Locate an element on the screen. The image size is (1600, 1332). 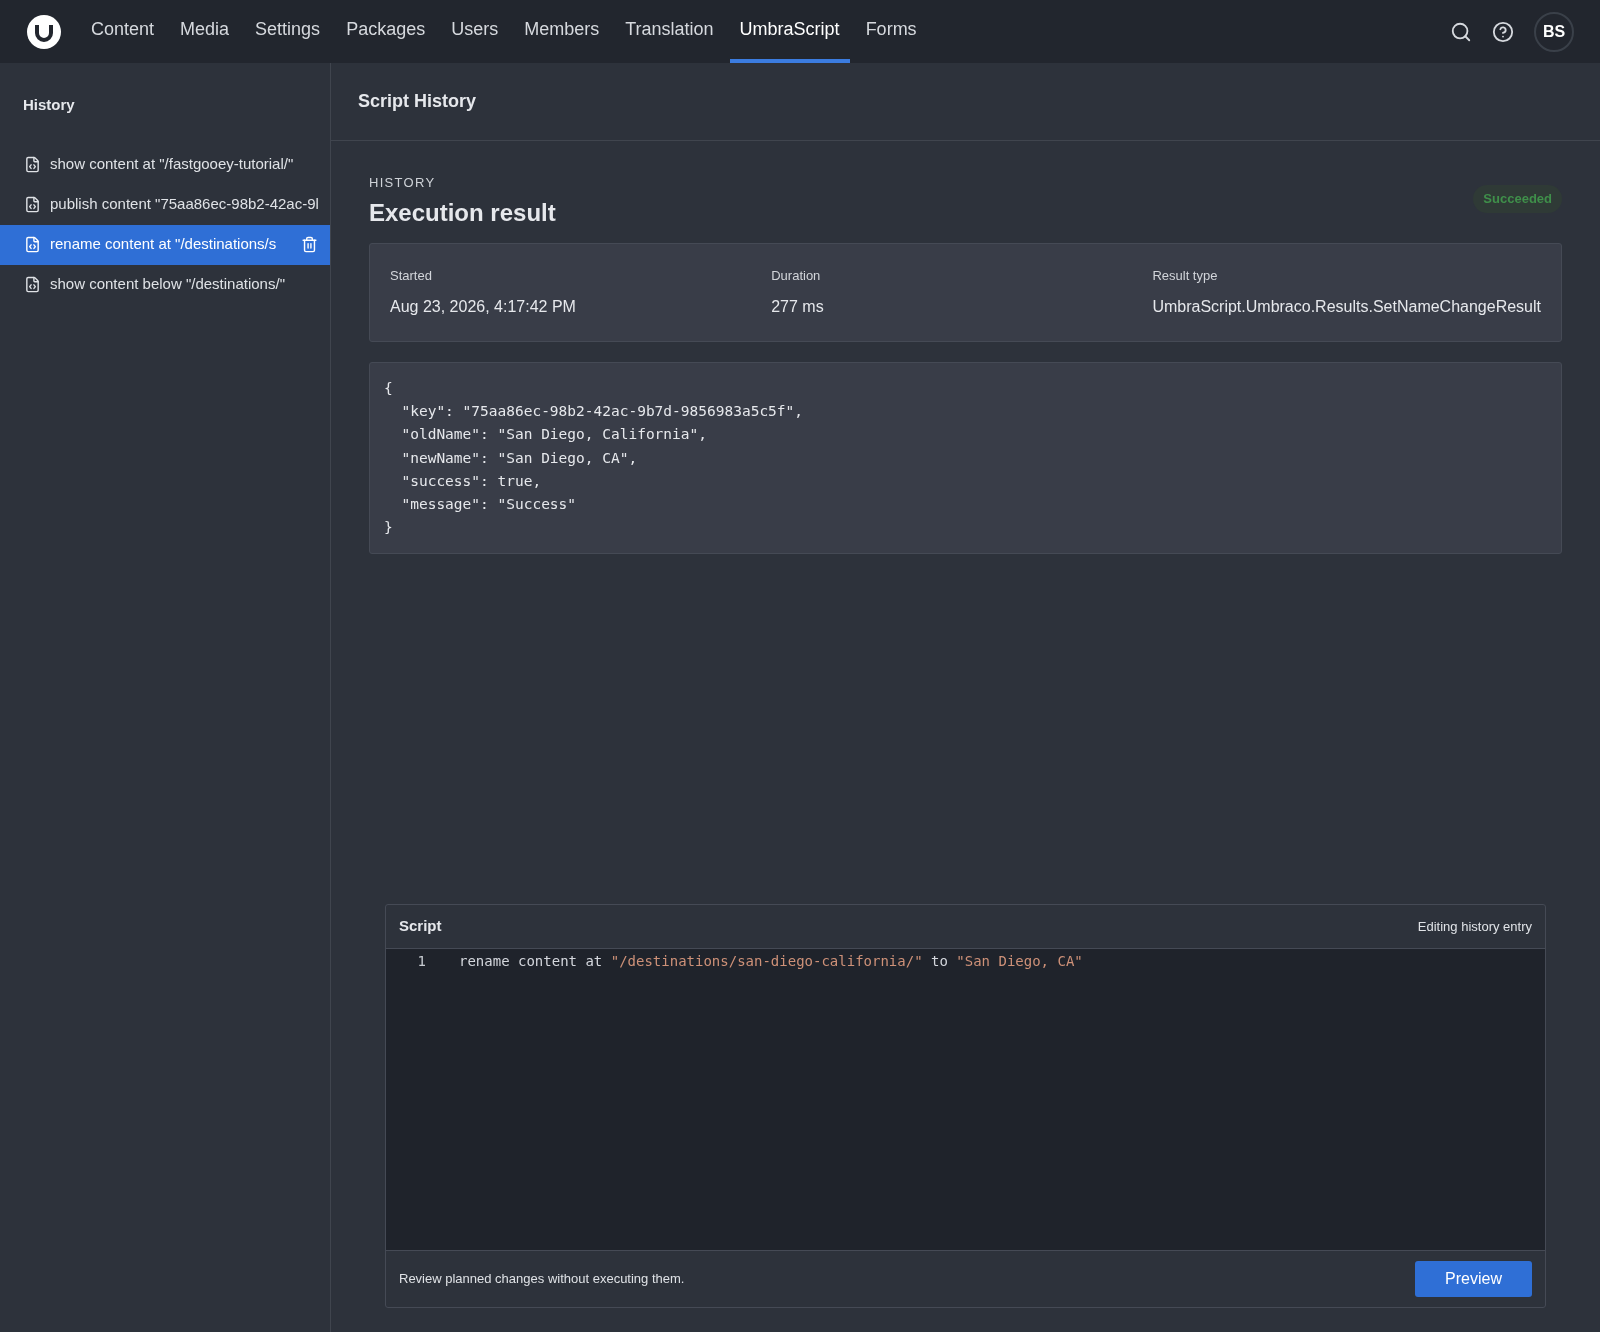
nav-tab: Settings is located at coordinates (288, 31).